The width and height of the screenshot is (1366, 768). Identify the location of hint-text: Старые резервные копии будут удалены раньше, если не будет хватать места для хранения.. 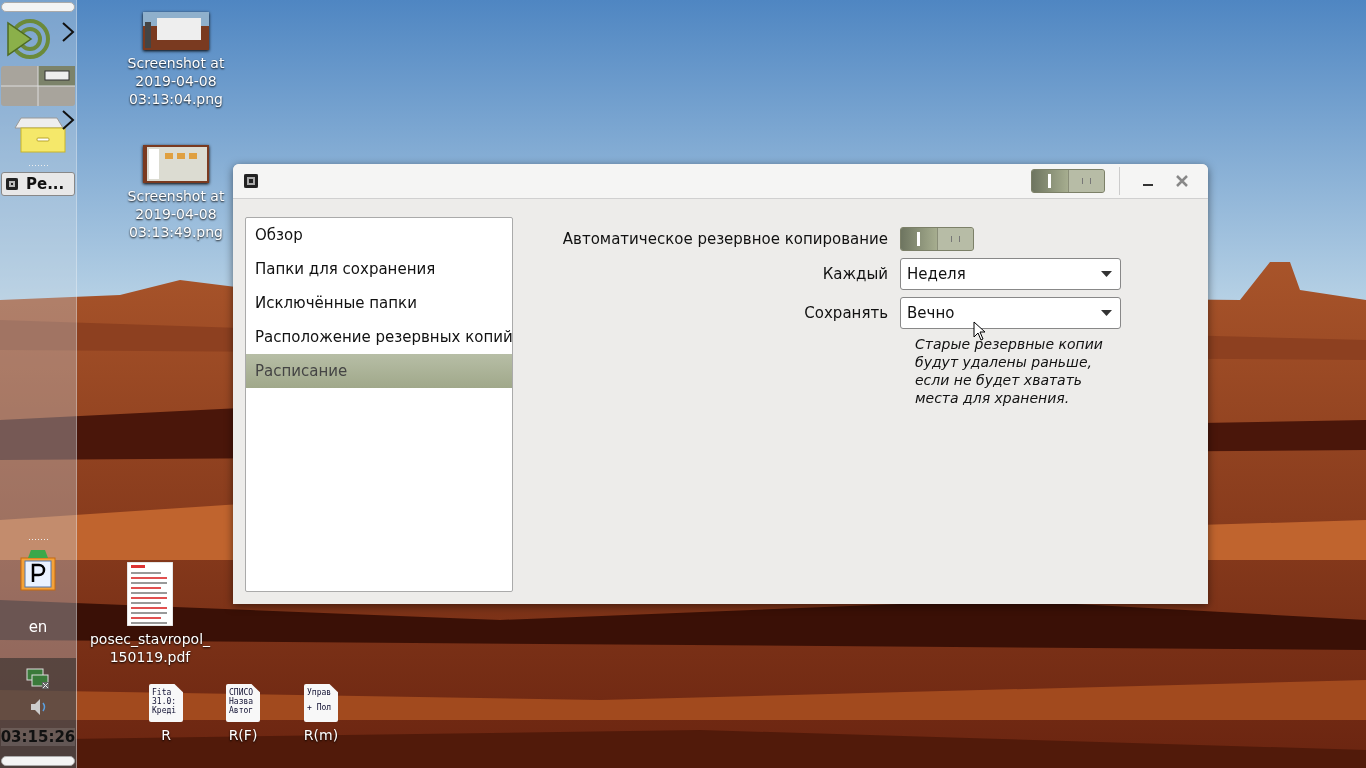
(1009, 371).